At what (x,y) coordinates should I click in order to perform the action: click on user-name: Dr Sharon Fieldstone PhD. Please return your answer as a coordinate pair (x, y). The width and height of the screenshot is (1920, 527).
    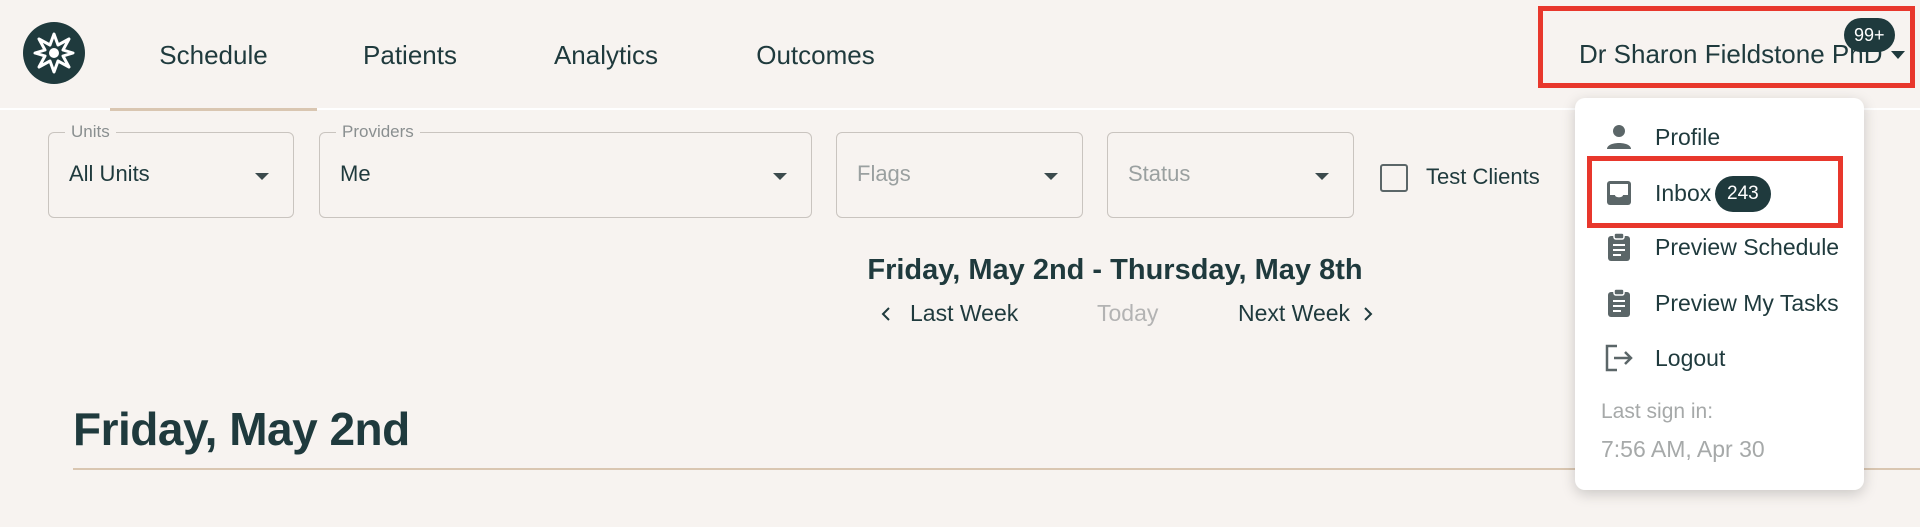
    Looking at the image, I should click on (1731, 54).